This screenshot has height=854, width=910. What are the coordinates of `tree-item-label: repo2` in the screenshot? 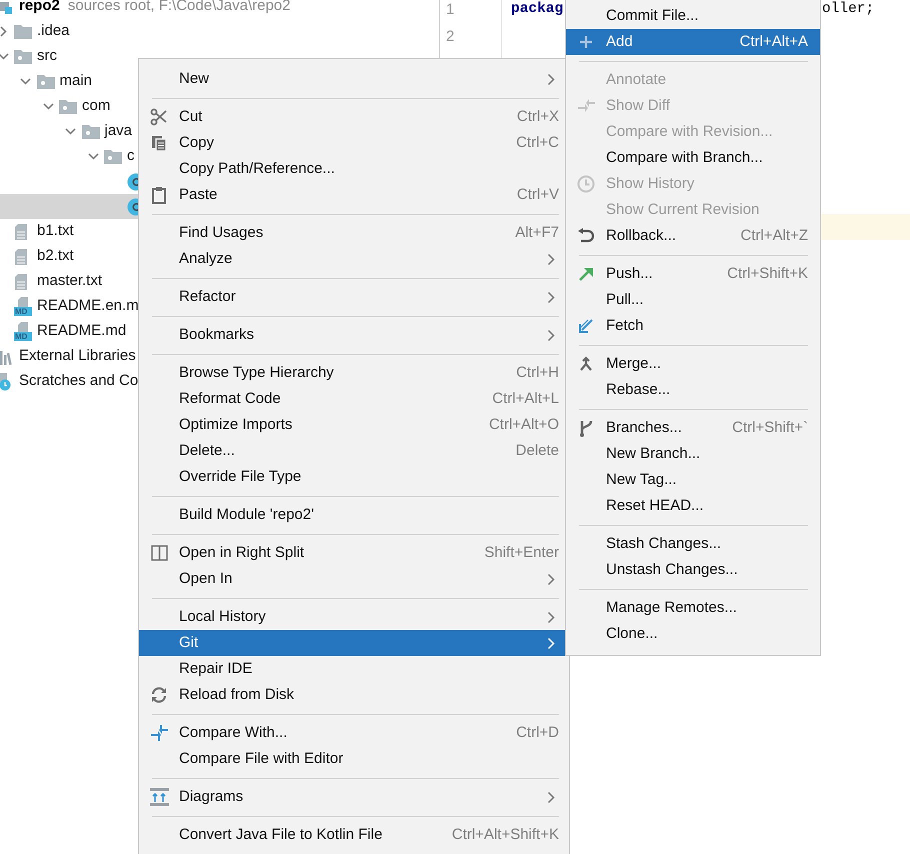 It's located at (39, 8).